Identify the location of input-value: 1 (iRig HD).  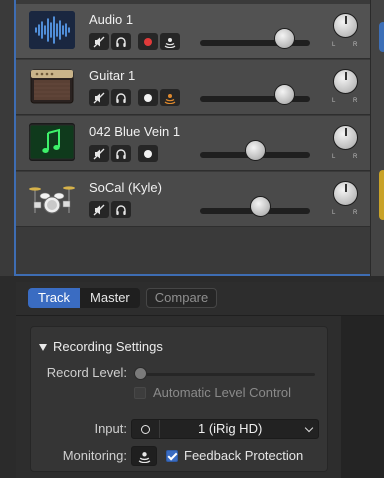
(230, 428).